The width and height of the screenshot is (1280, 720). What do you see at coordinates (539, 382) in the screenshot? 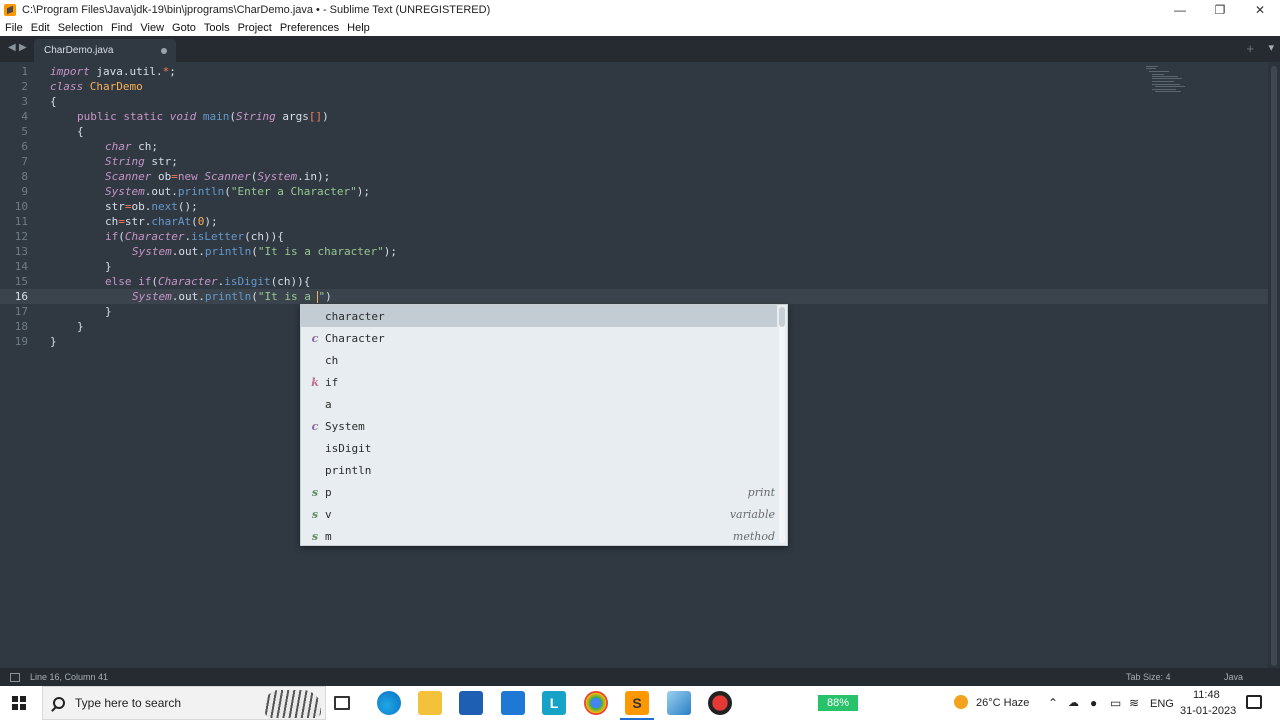
I see `autocomplete-item: k if` at bounding box center [539, 382].